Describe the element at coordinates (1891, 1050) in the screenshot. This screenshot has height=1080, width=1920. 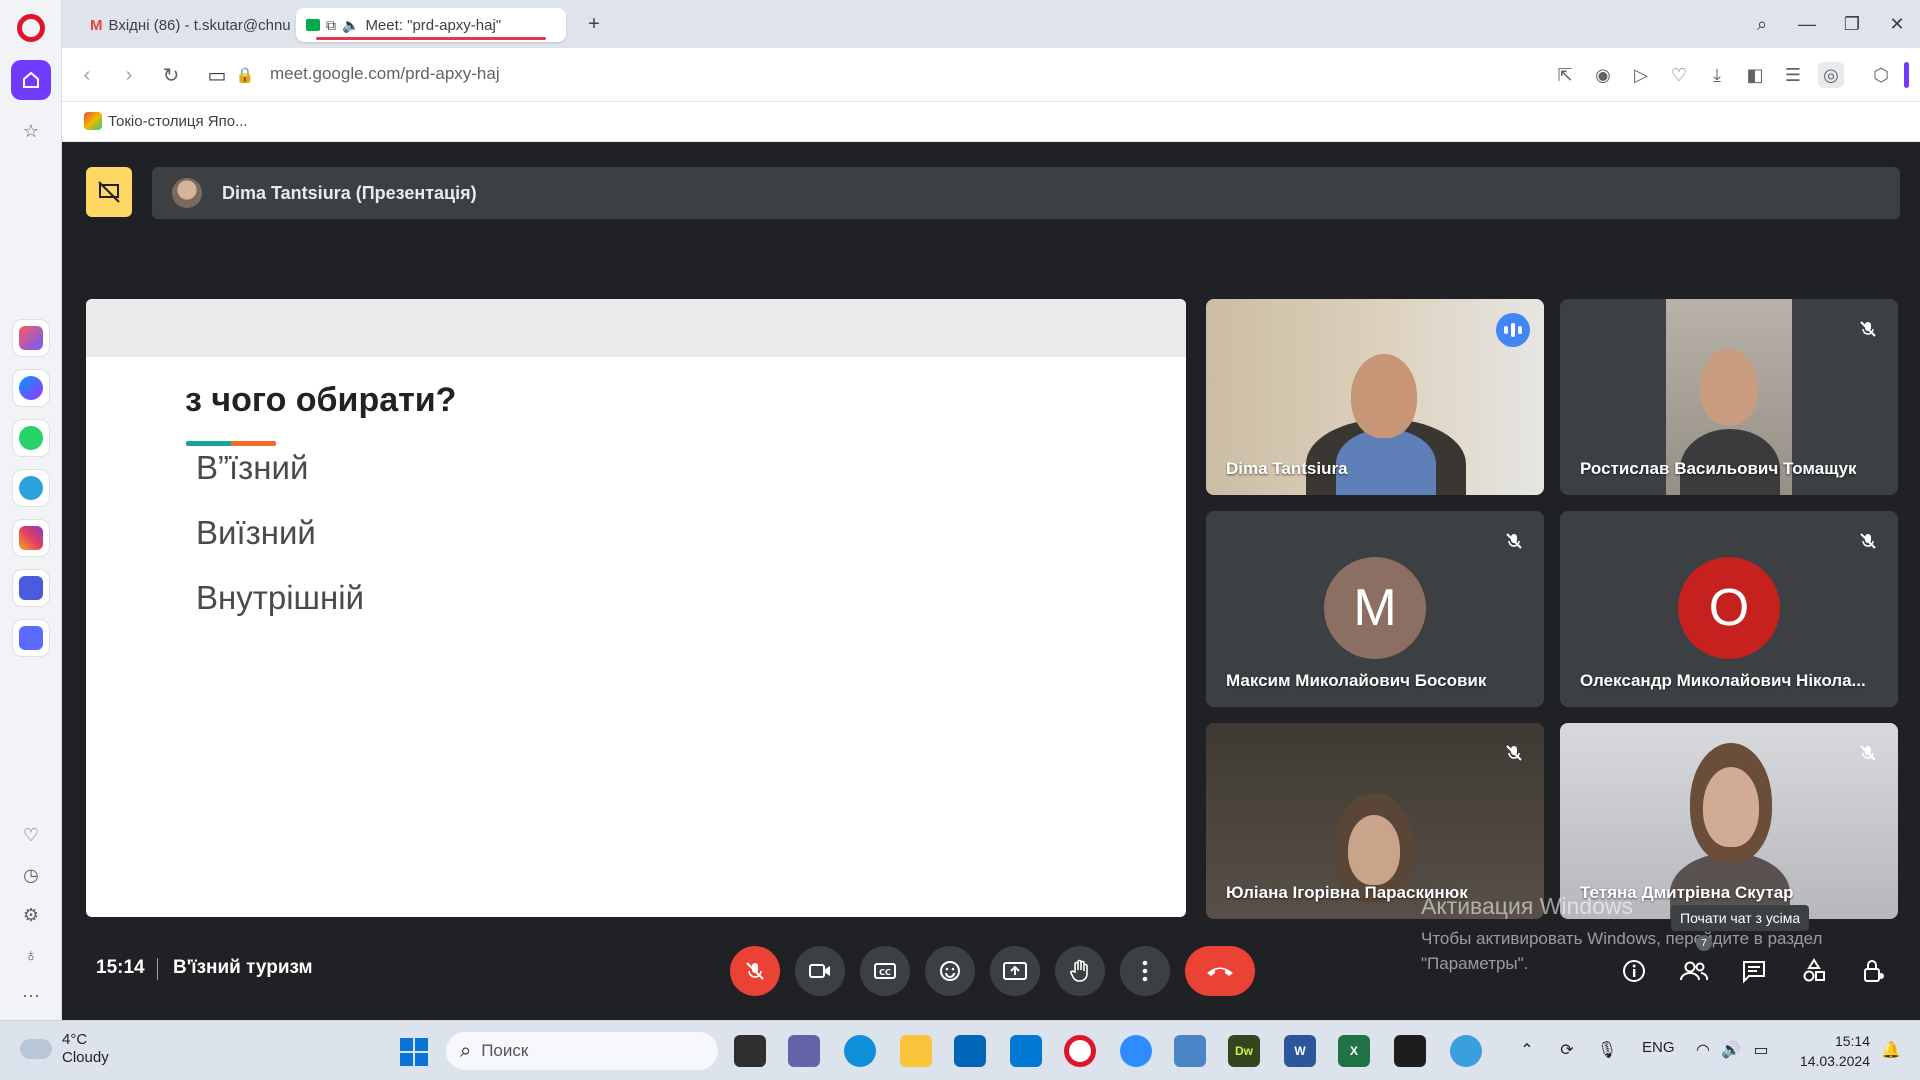
I see `notifications-icon: 🔔` at that location.